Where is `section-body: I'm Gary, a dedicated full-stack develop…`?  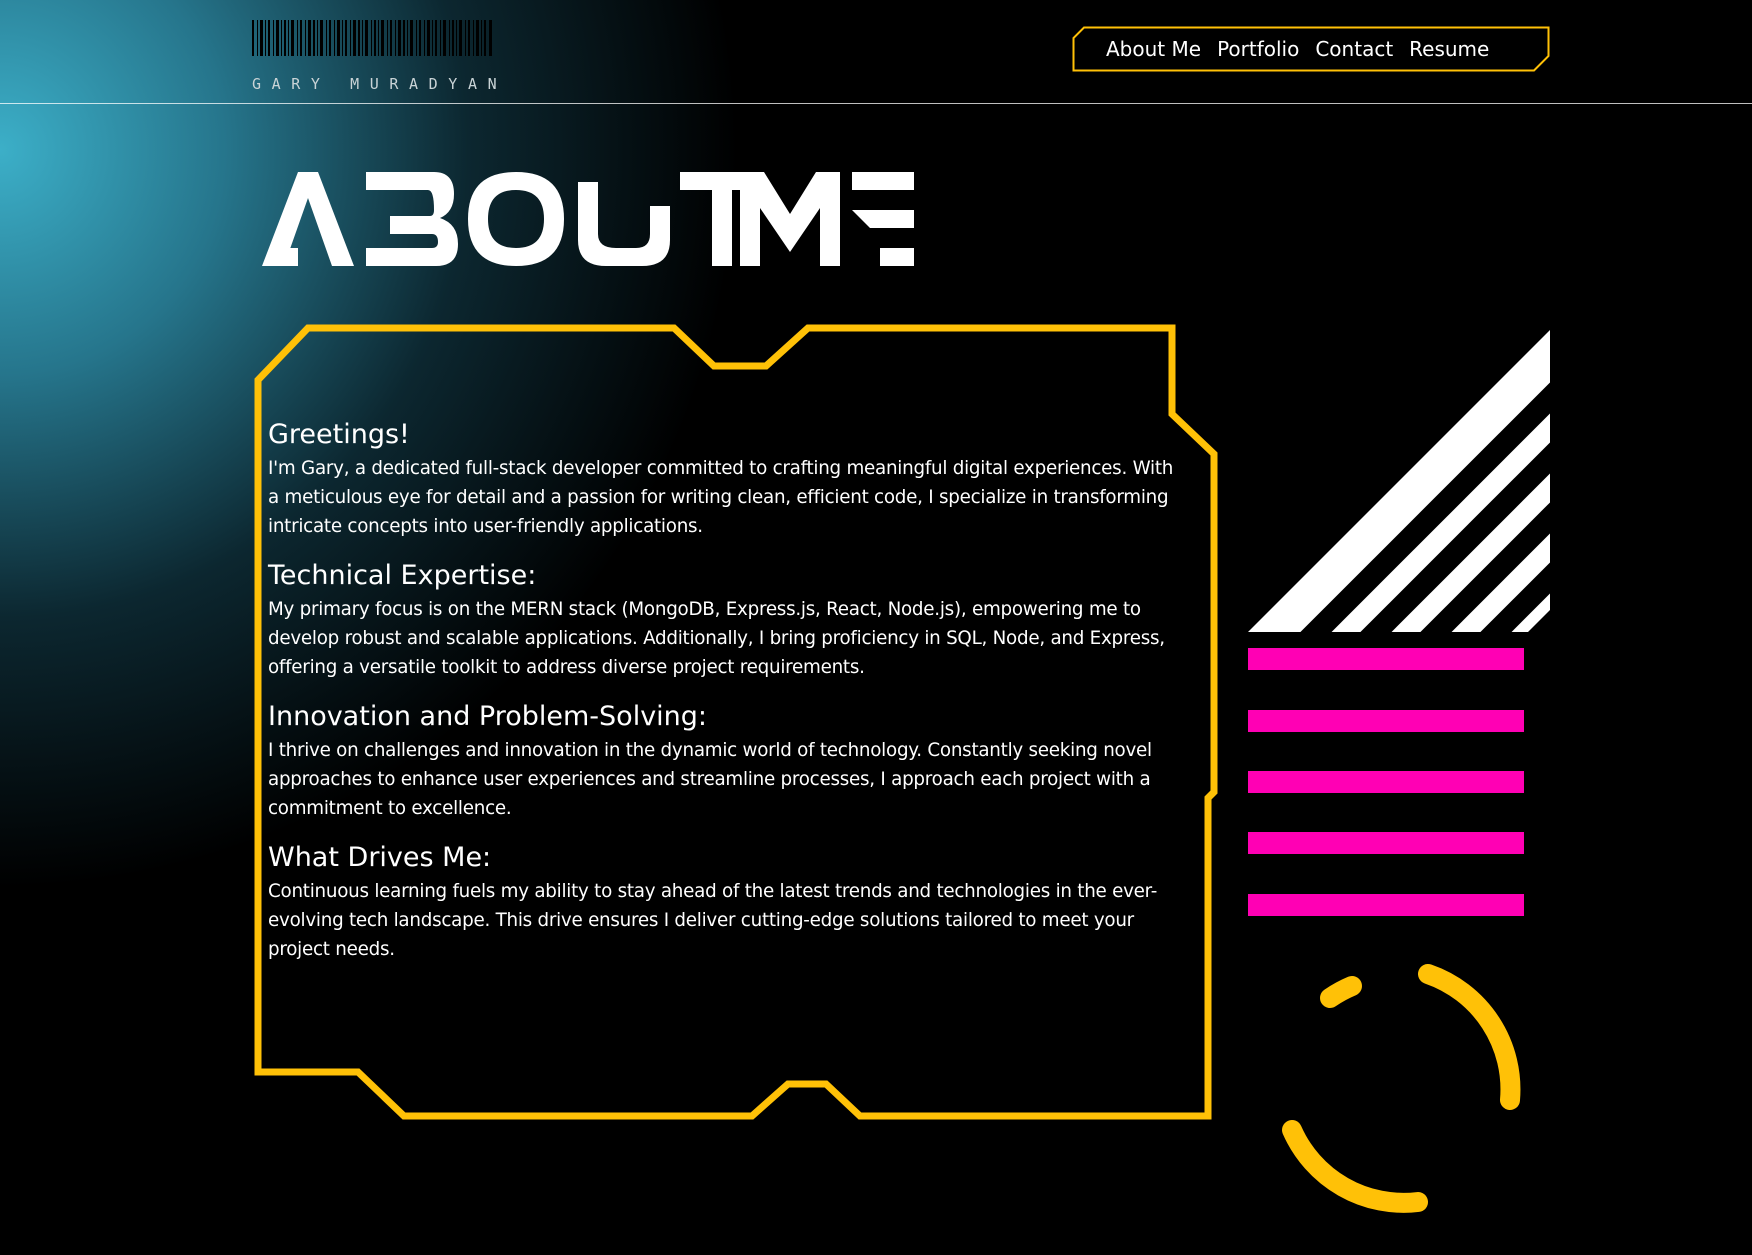
section-body: I'm Gary, a dedicated full-stack develop… is located at coordinates (721, 497).